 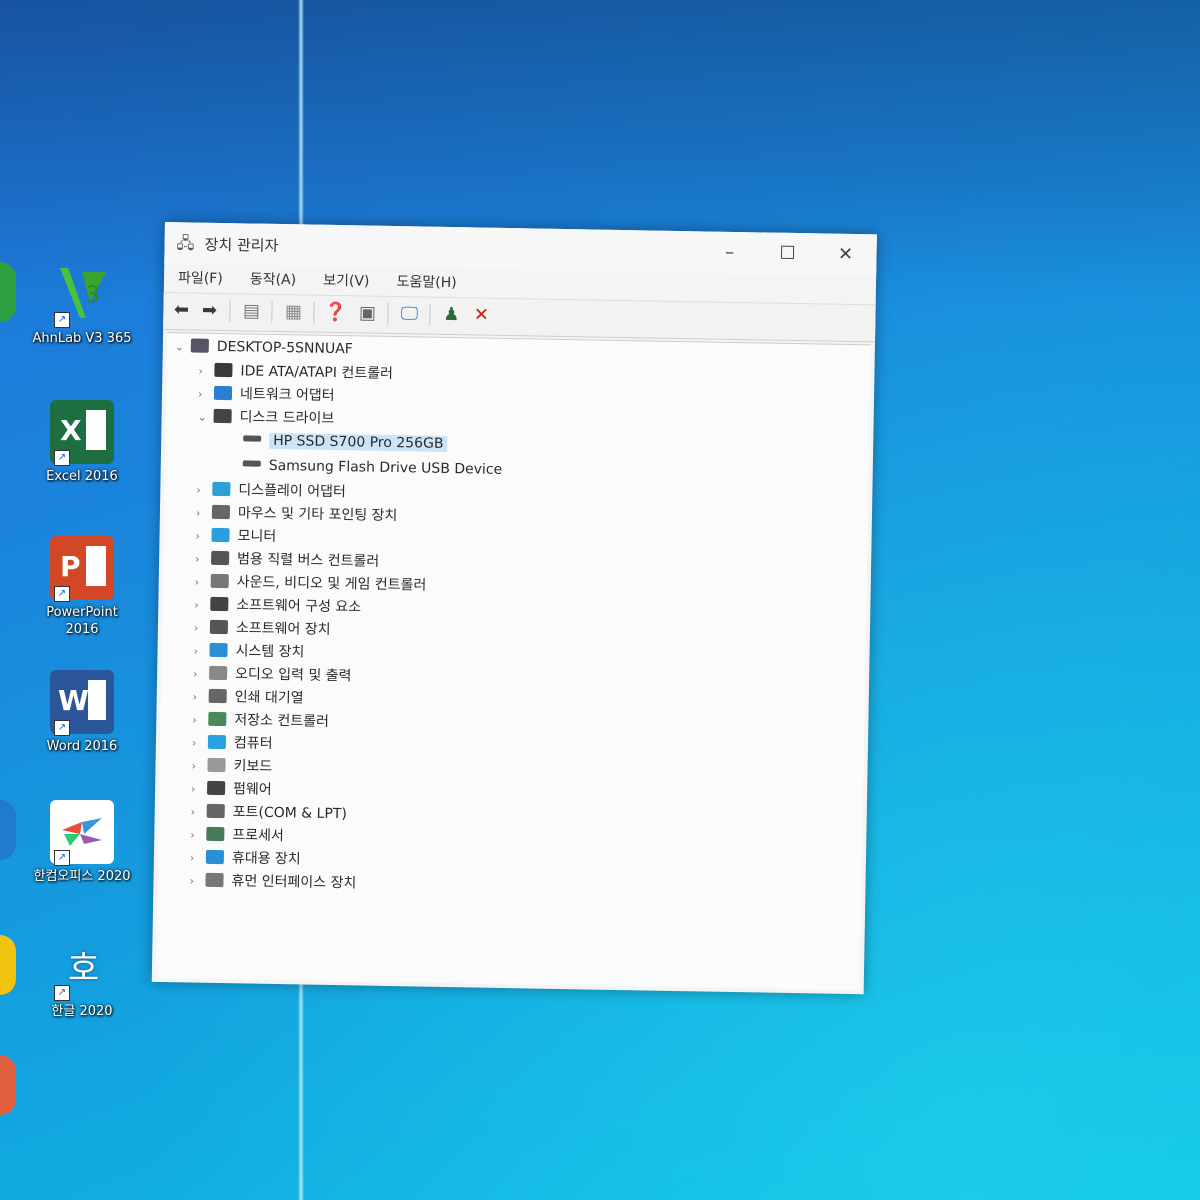 I want to click on tree-category: › 포트(COM & LPT), so click(x=269, y=813).